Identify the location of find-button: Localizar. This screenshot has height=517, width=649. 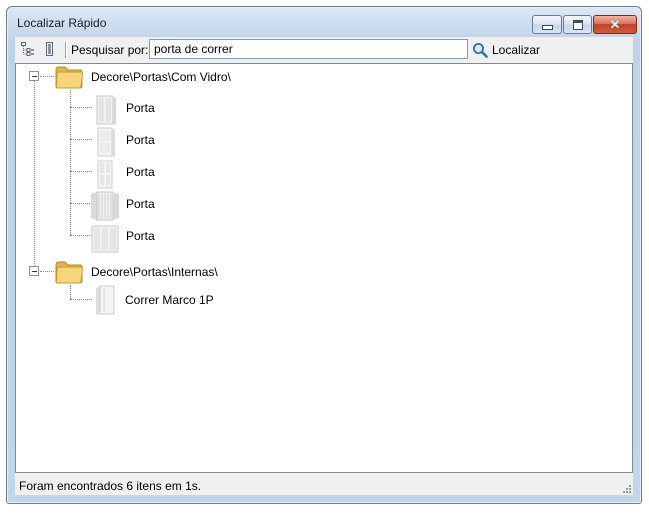
(506, 50).